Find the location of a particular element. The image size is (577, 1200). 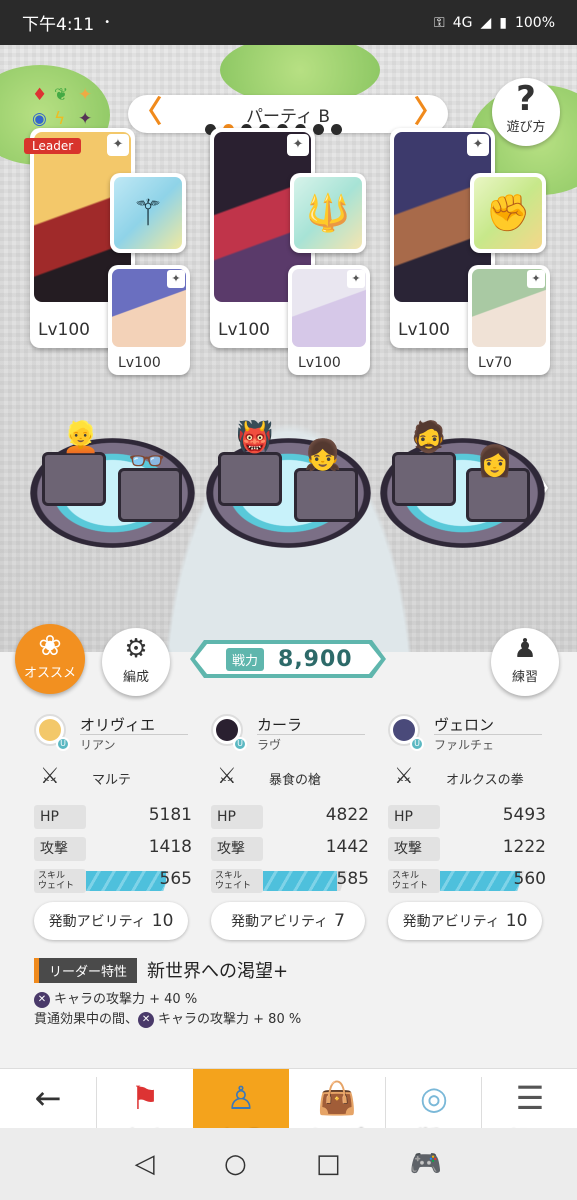

system-recents-icon: □ is located at coordinates (328, 1164).